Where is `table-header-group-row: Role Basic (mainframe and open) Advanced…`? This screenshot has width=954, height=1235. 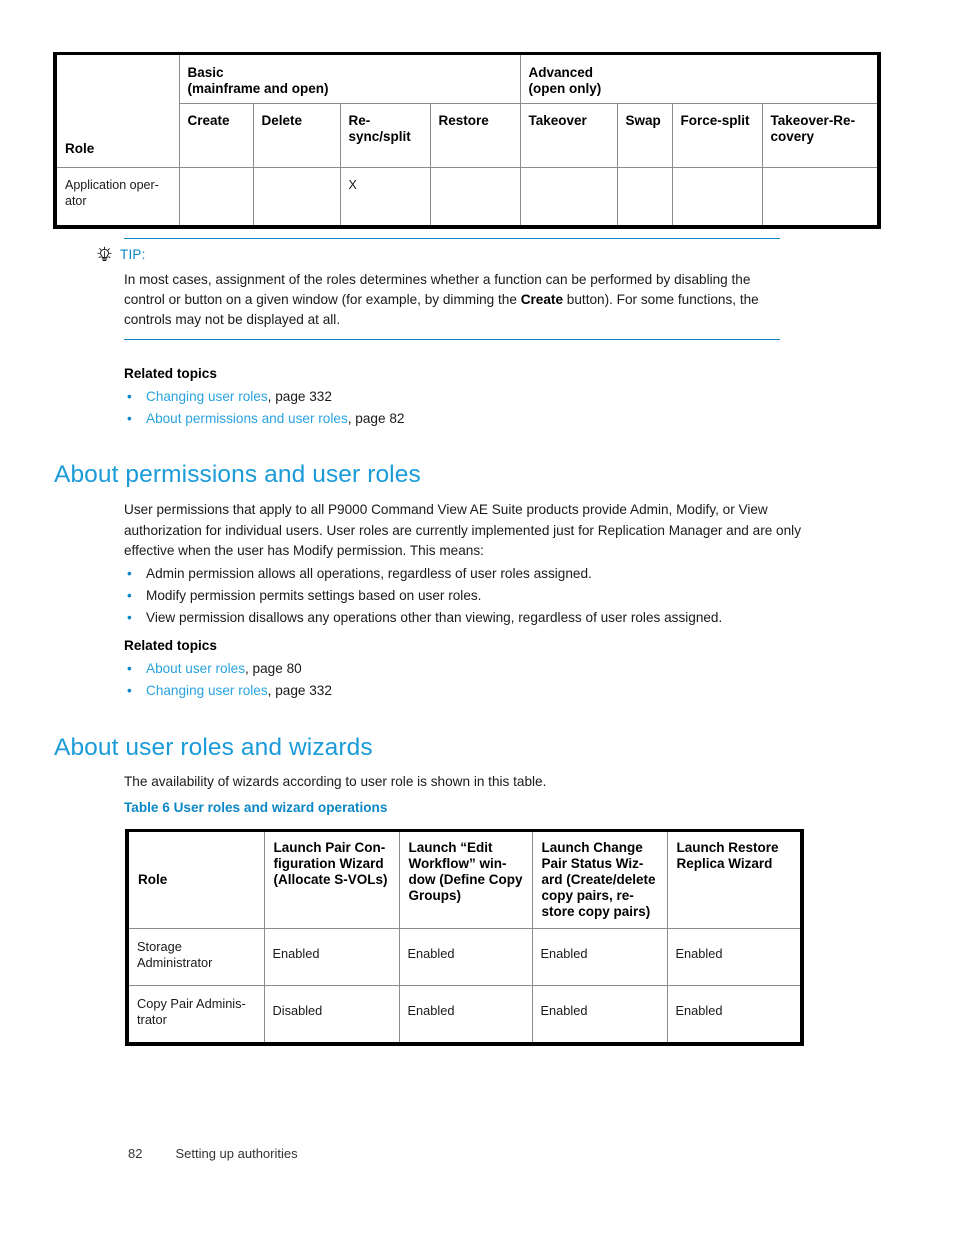 table-header-group-row: Role Basic (mainframe and open) Advanced… is located at coordinates (467, 110).